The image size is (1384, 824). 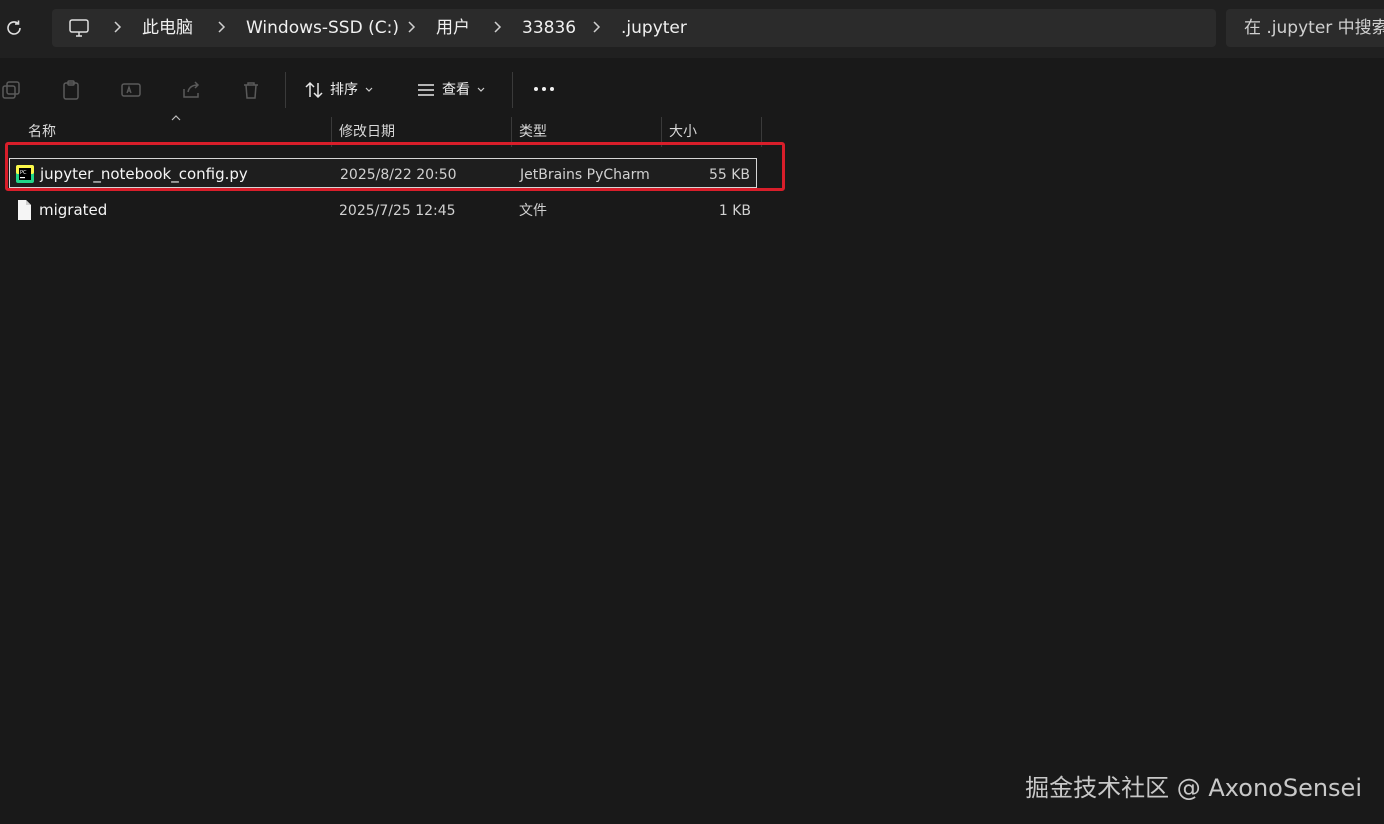 What do you see at coordinates (322, 28) in the screenshot?
I see `breadcrumb-drive: Windows-SSD (C:)` at bounding box center [322, 28].